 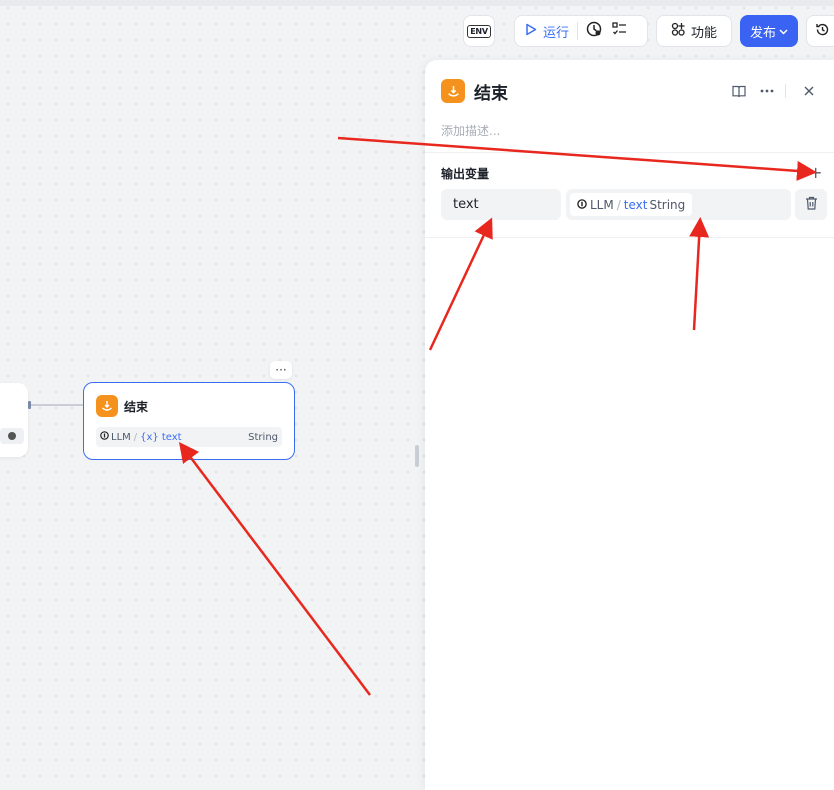 I want to click on toolbar-divider, so click(x=578, y=31).